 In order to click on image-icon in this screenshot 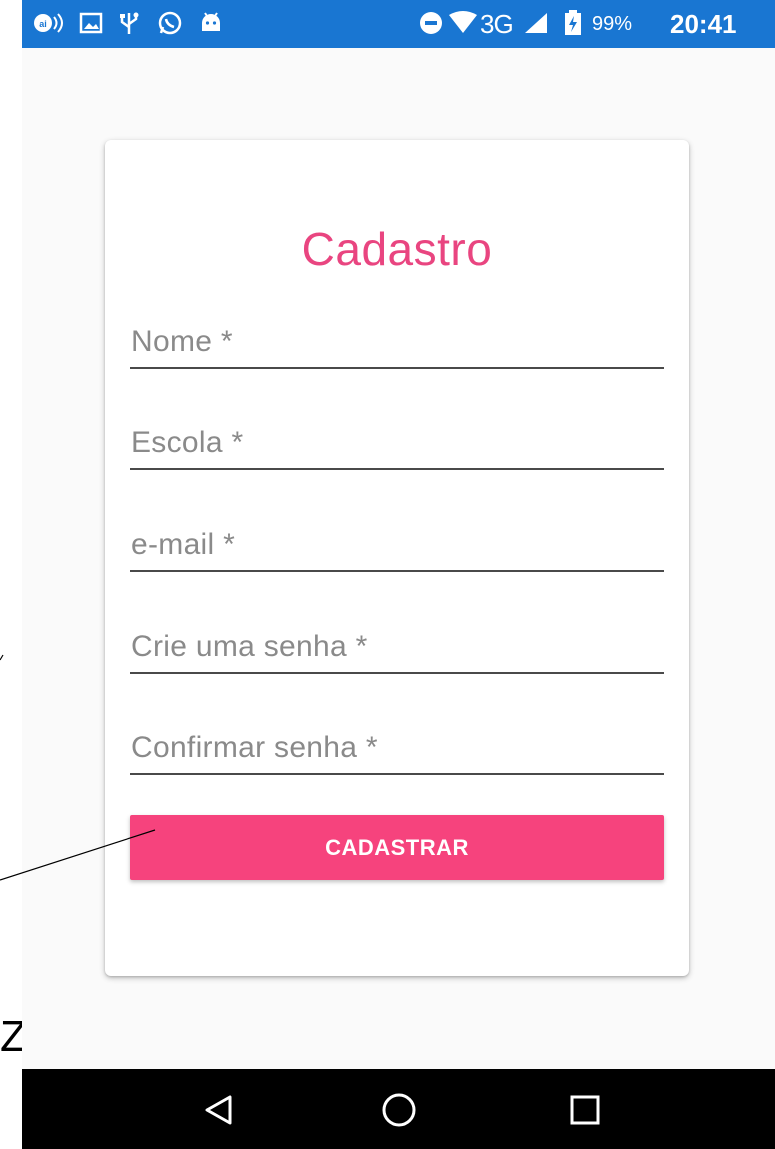, I will do `click(91, 23)`.